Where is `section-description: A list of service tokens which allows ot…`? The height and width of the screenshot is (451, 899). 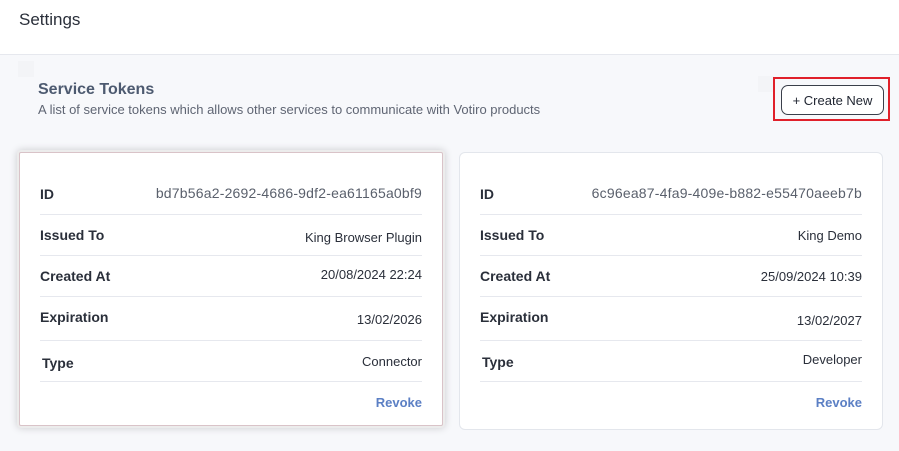 section-description: A list of service tokens which allows ot… is located at coordinates (289, 109).